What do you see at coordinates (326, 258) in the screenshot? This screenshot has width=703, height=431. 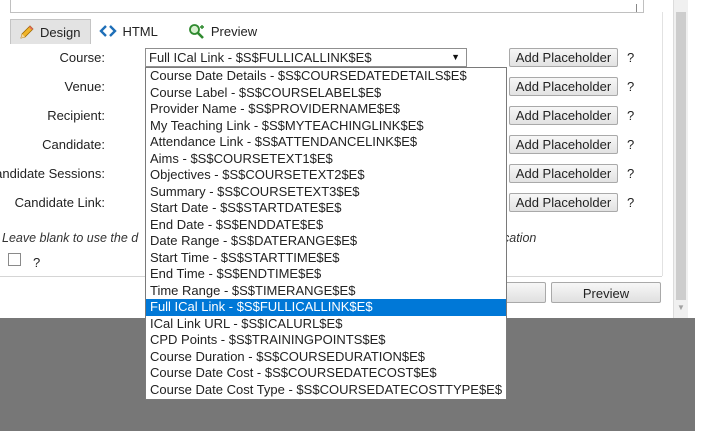 I see `dropdown-option: Start Time - $S$STARTTIME$E$` at bounding box center [326, 258].